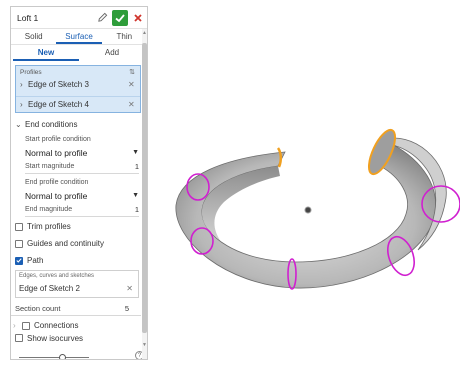  I want to click on end-condition-select: Normal to profile ▼, so click(82, 195).